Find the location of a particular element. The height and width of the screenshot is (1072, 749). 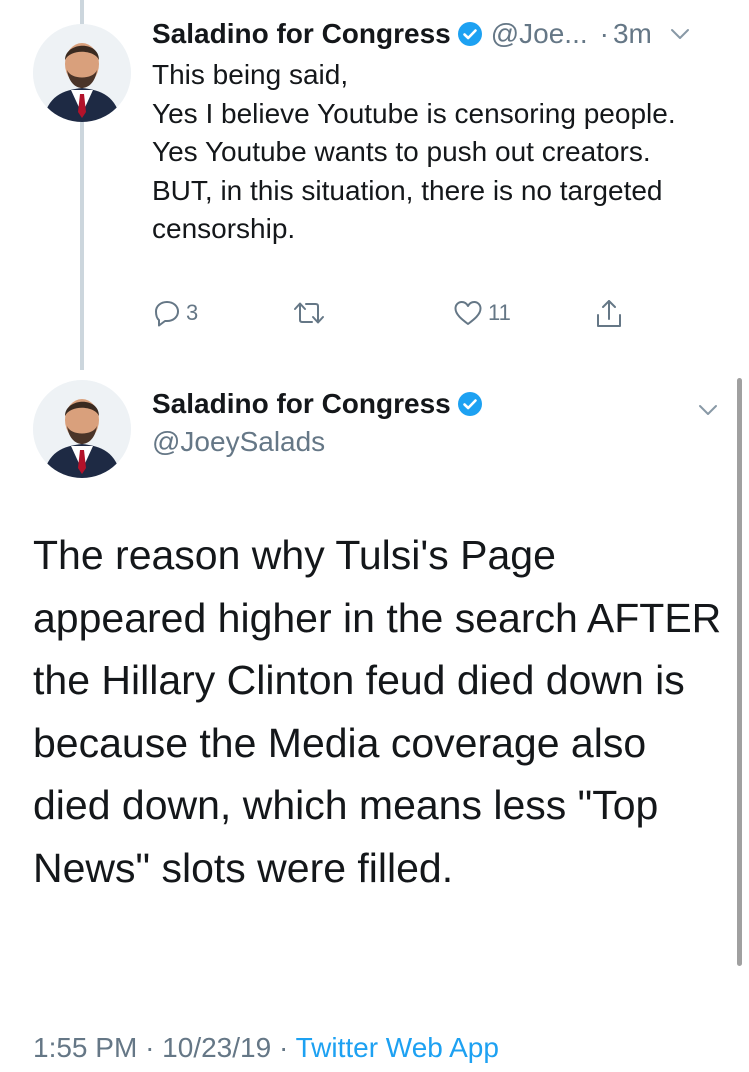

share-button is located at coordinates (609, 314).